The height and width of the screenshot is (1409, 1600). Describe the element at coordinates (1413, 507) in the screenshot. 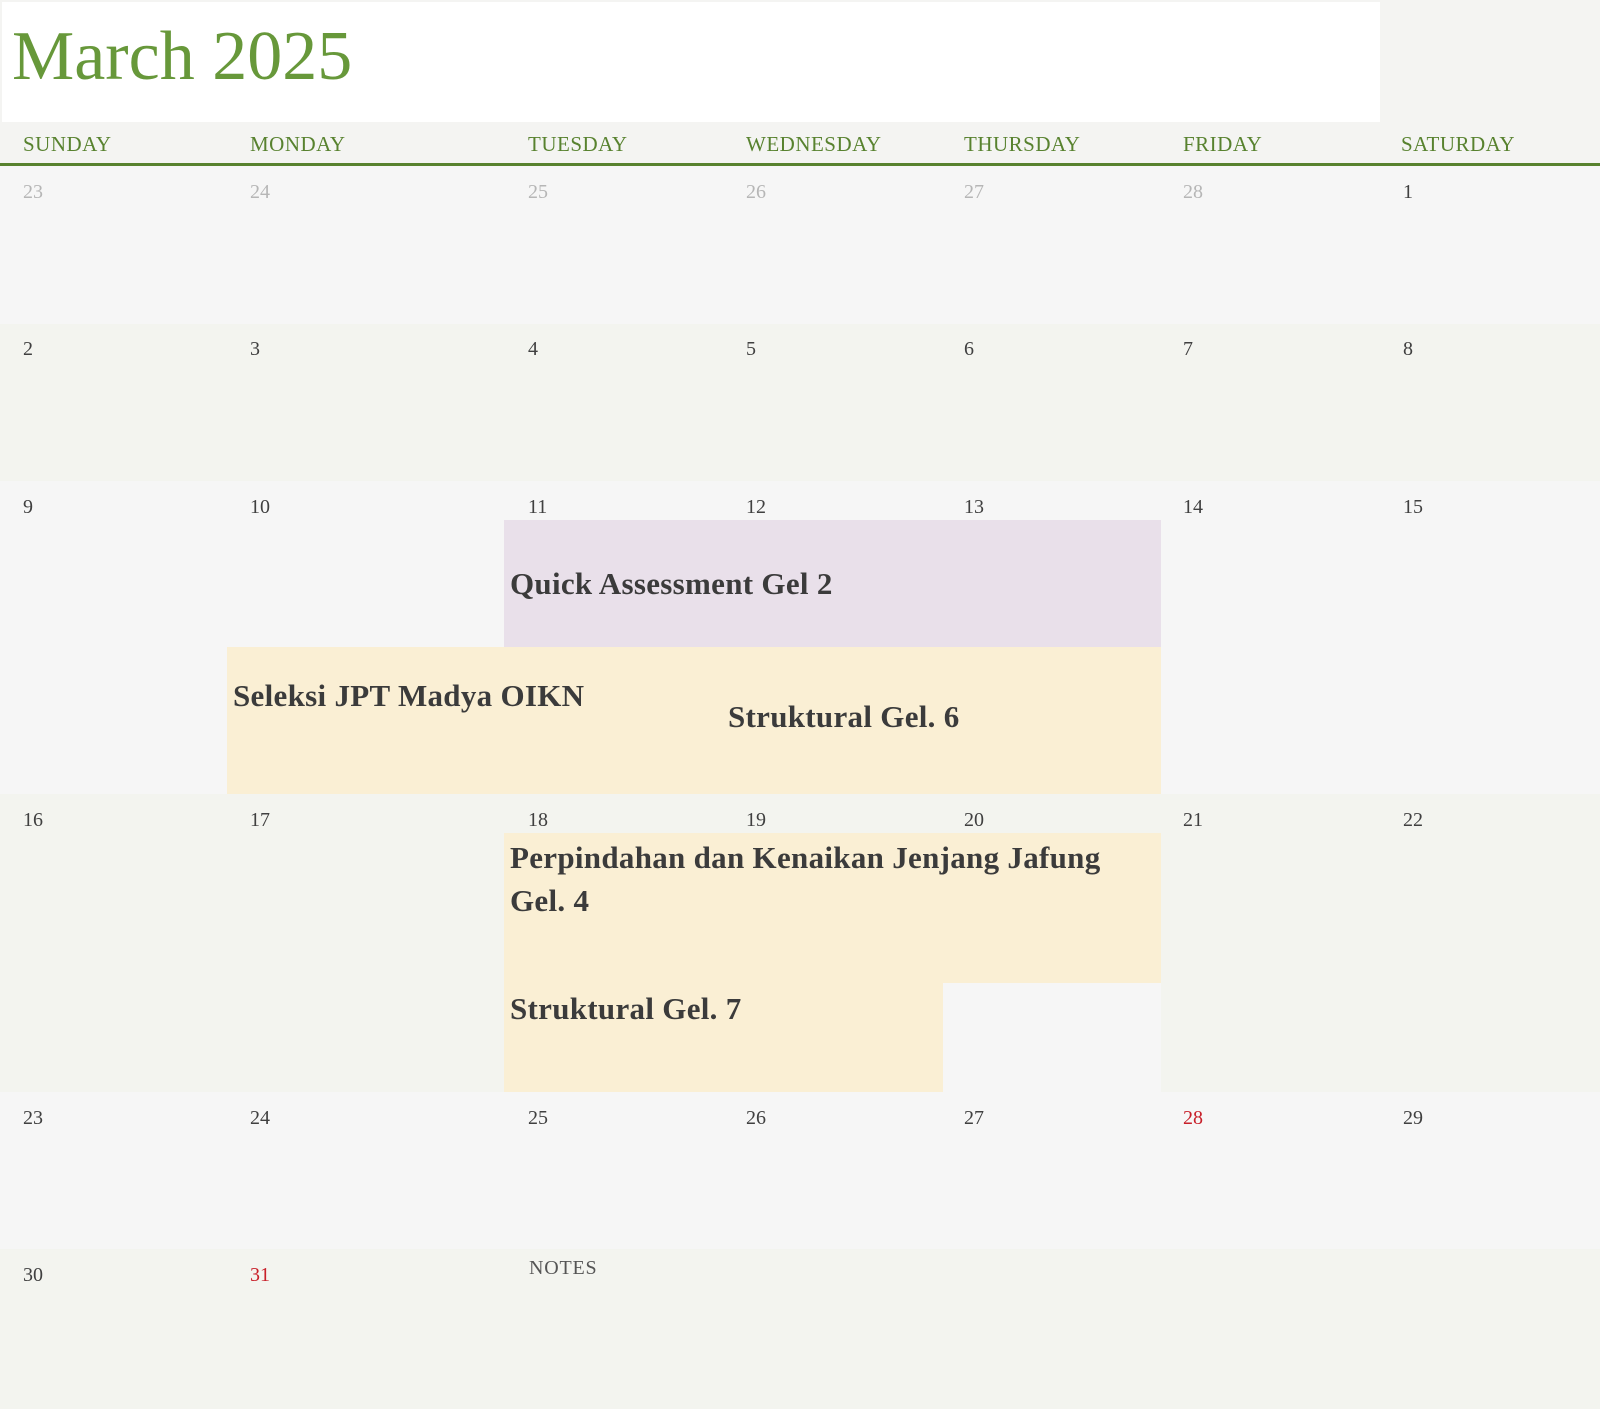

I see `date-cell: 15` at that location.